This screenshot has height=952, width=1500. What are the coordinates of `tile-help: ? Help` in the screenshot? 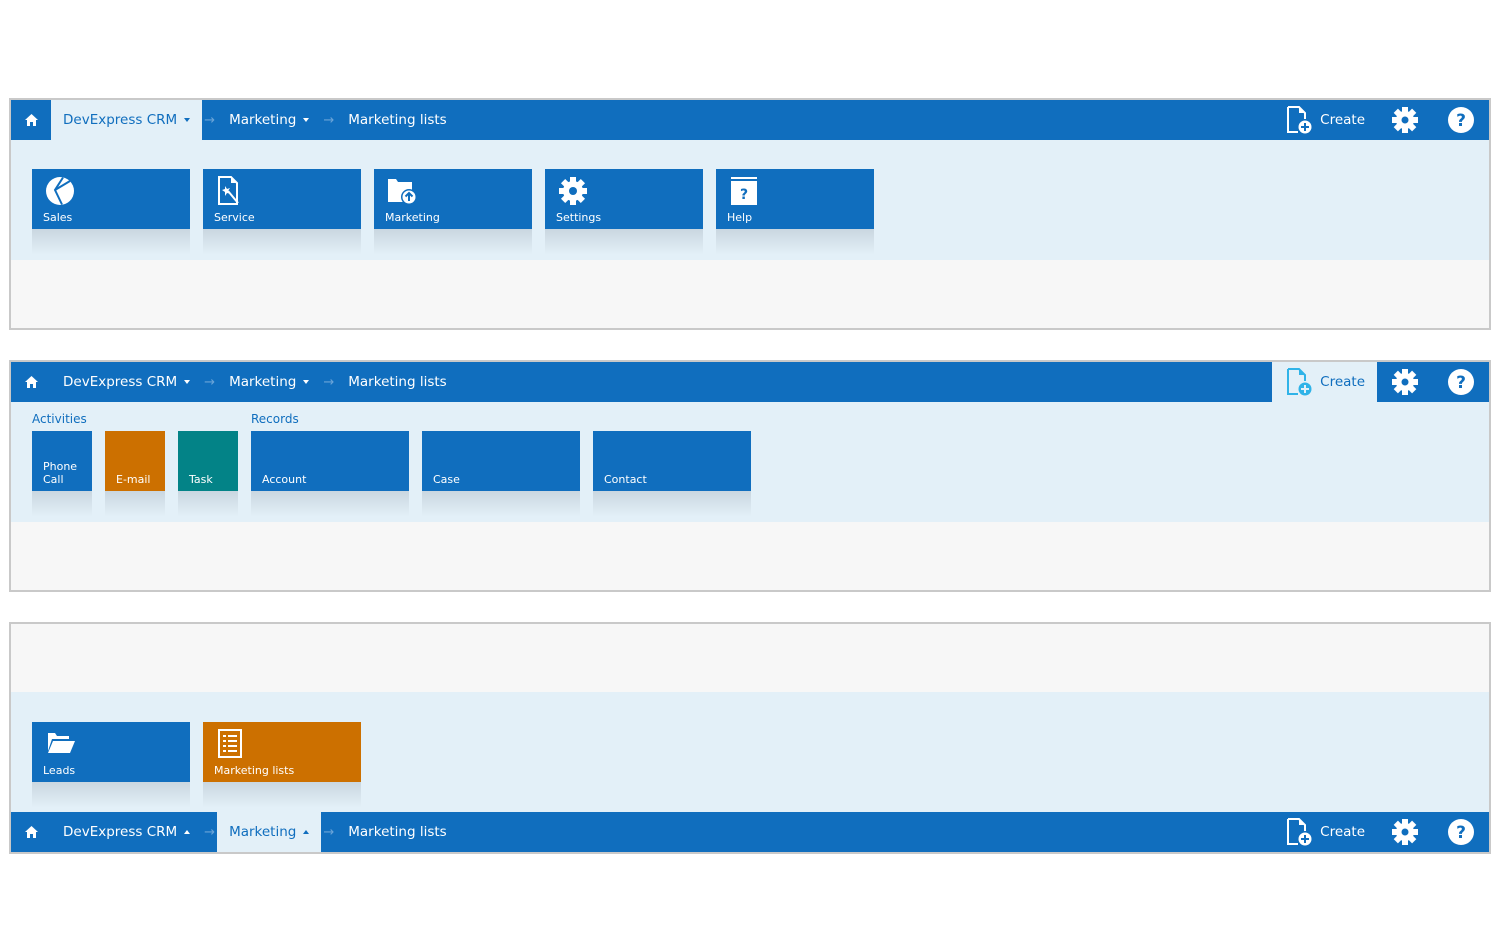 It's located at (795, 212).